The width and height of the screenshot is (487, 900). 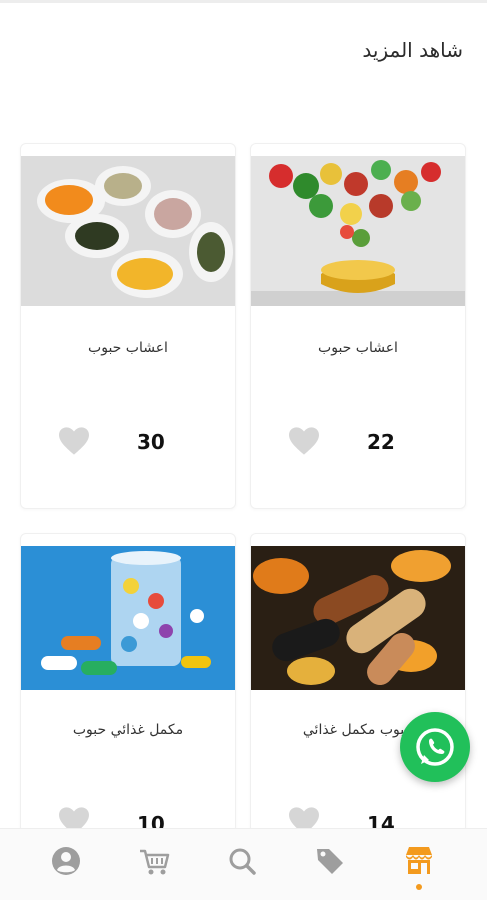 What do you see at coordinates (128, 618) in the screenshot?
I see `pills-glass-image` at bounding box center [128, 618].